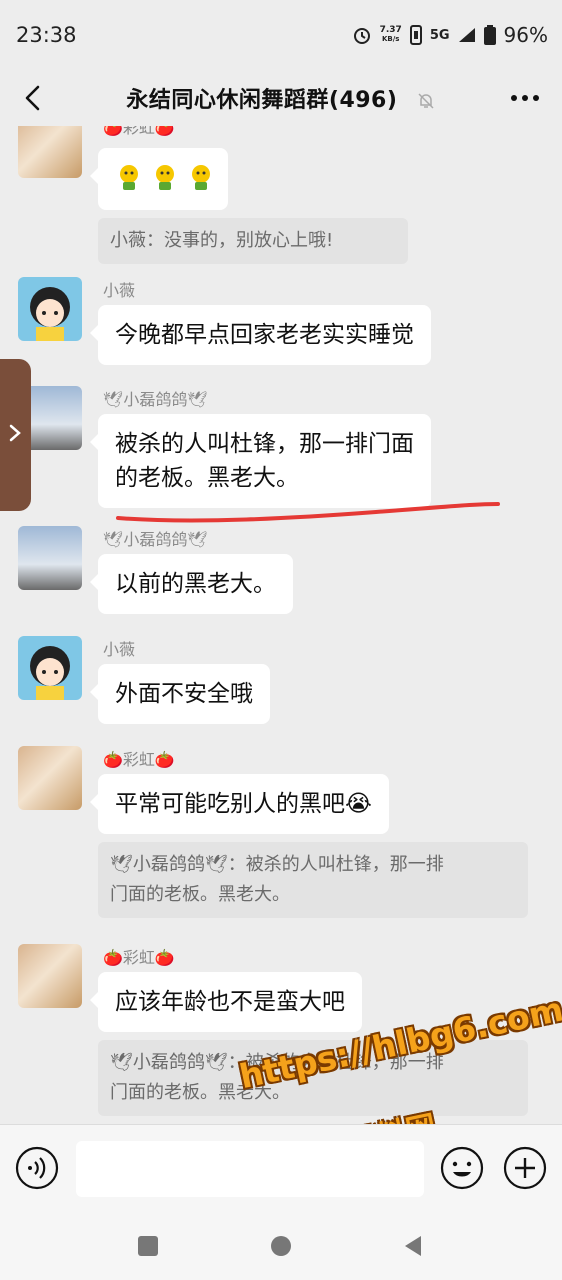 The width and height of the screenshot is (562, 1280). I want to click on message-text: 平常可能吃别人的黑吧, so click(230, 804).